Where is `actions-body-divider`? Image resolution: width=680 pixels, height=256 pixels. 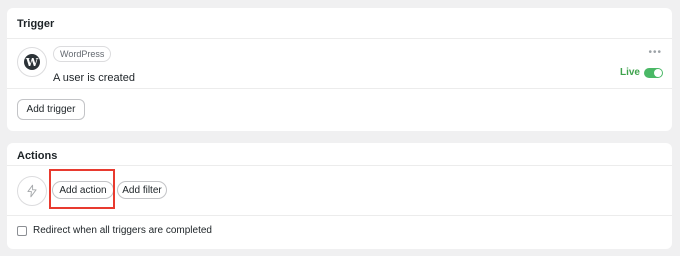
actions-body-divider is located at coordinates (339, 215).